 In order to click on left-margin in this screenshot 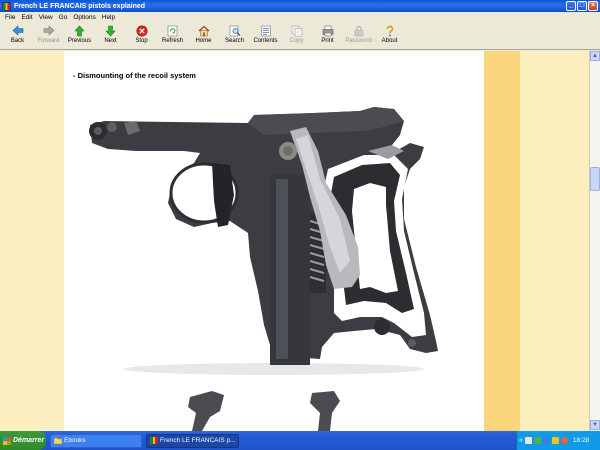, I will do `click(32, 241)`.